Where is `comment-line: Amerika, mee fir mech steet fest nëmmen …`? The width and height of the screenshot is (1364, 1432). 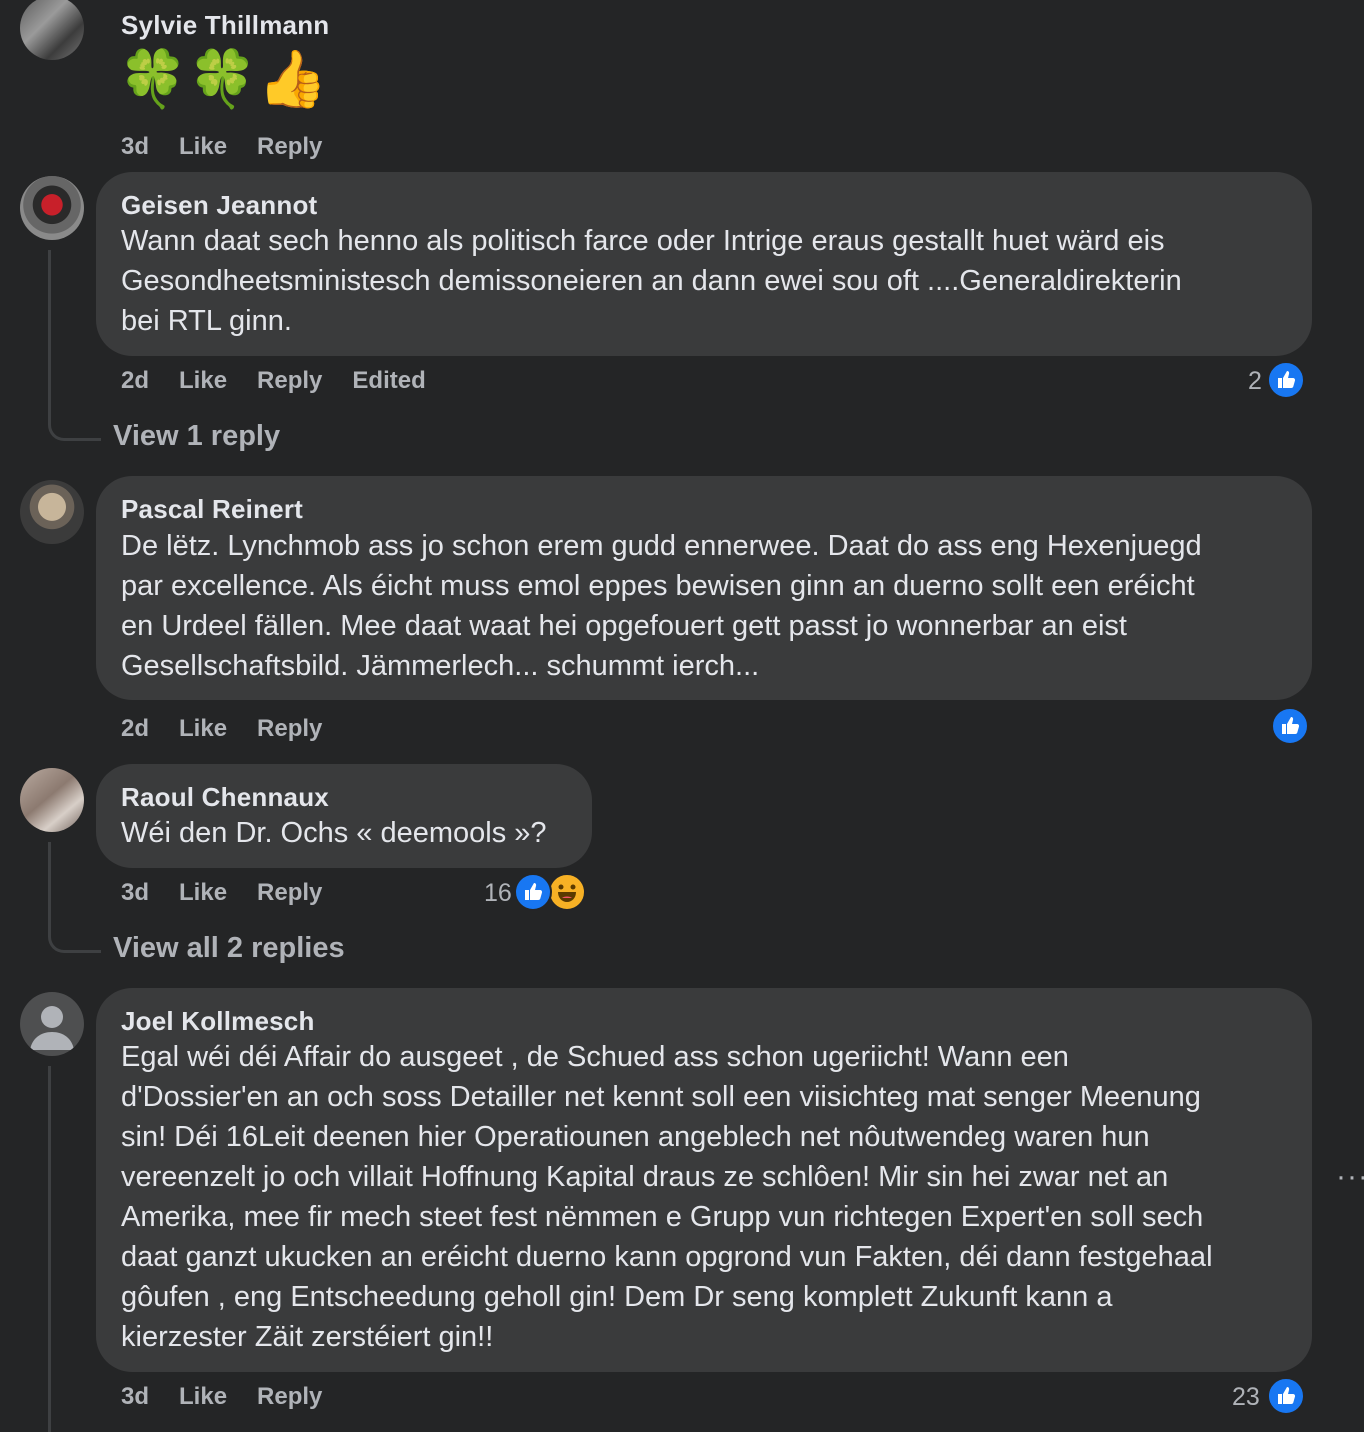 comment-line: Amerika, mee fir mech steet fest nëmmen … is located at coordinates (662, 1217).